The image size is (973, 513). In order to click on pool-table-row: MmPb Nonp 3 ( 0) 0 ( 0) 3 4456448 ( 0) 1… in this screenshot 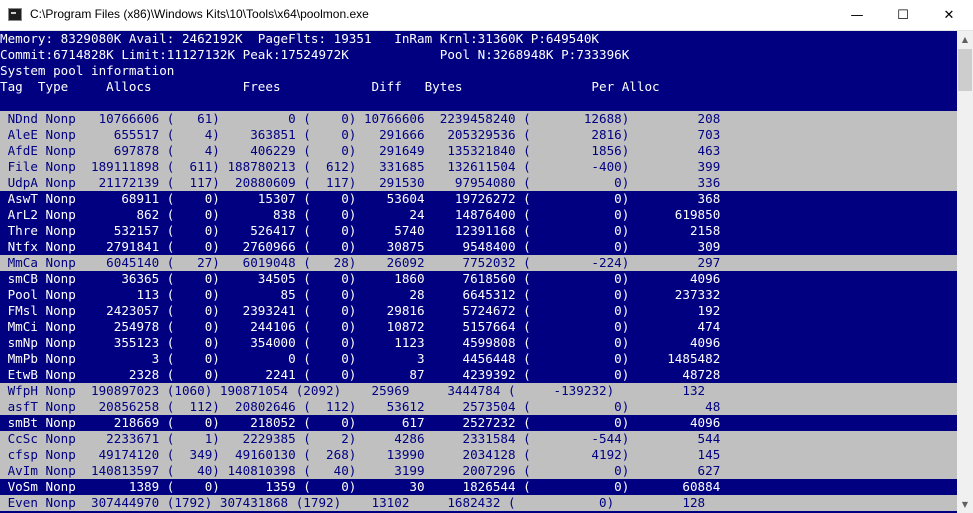, I will do `click(478, 359)`.